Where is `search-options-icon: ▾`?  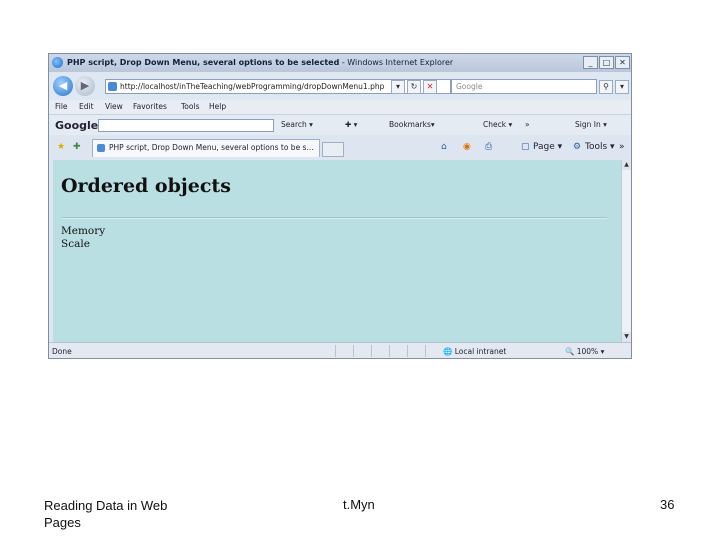
search-options-icon: ▾ is located at coordinates (622, 87).